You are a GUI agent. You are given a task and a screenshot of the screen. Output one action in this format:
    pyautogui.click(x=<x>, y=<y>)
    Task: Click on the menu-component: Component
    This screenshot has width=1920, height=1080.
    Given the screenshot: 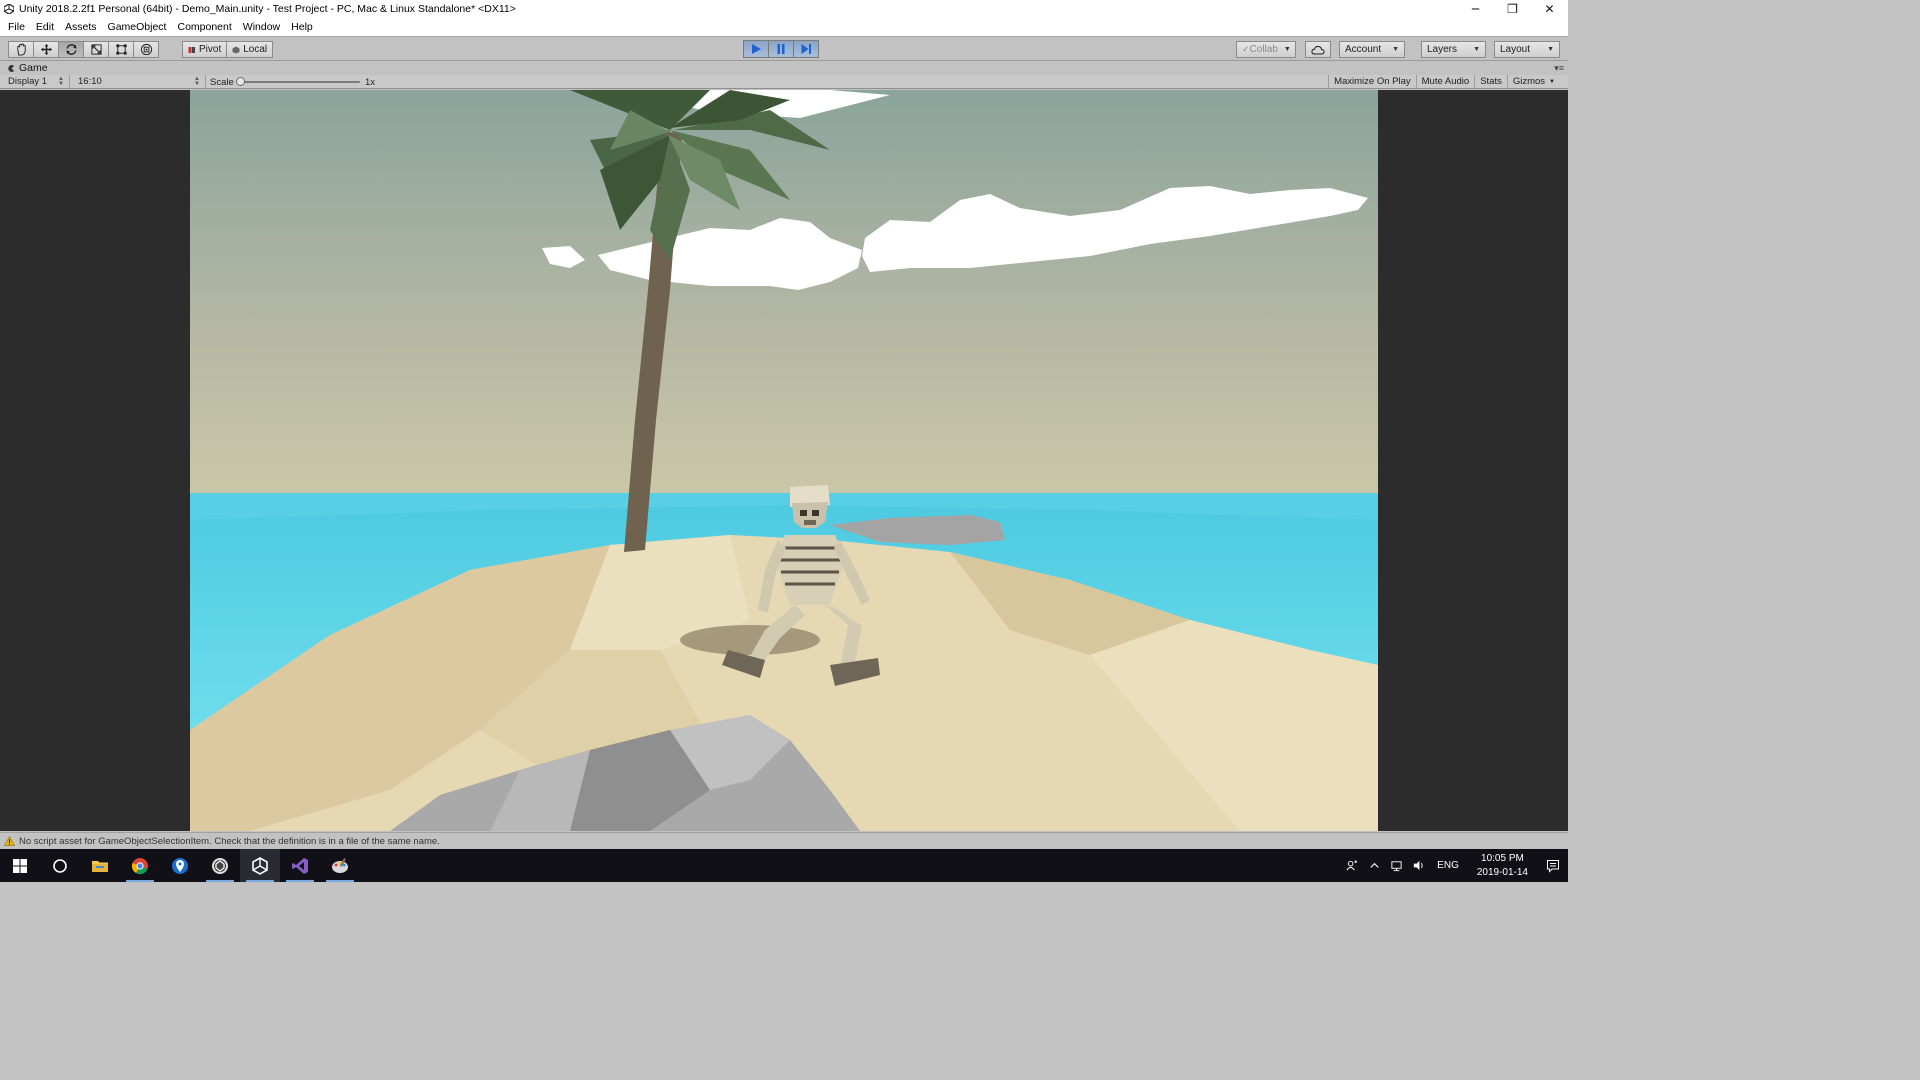 What is the action you would take?
    pyautogui.click(x=204, y=27)
    